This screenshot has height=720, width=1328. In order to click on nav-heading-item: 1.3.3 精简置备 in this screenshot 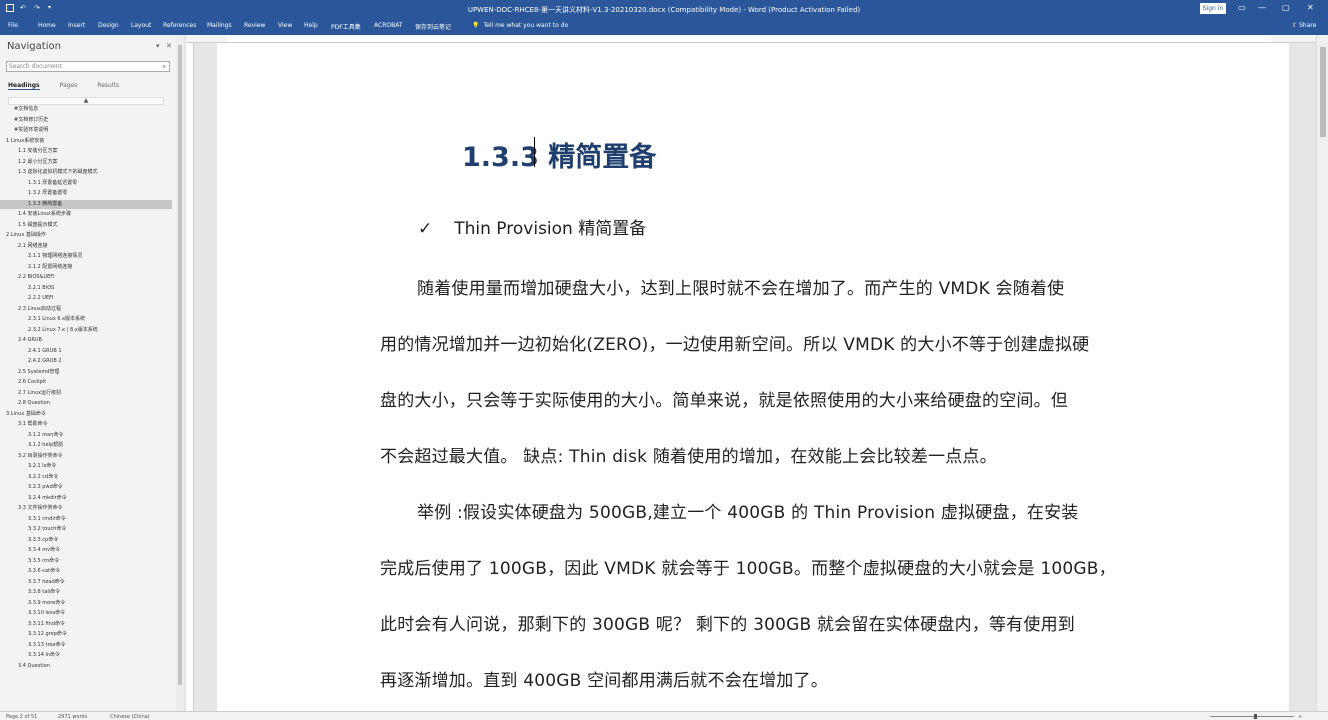, I will do `click(86, 204)`.